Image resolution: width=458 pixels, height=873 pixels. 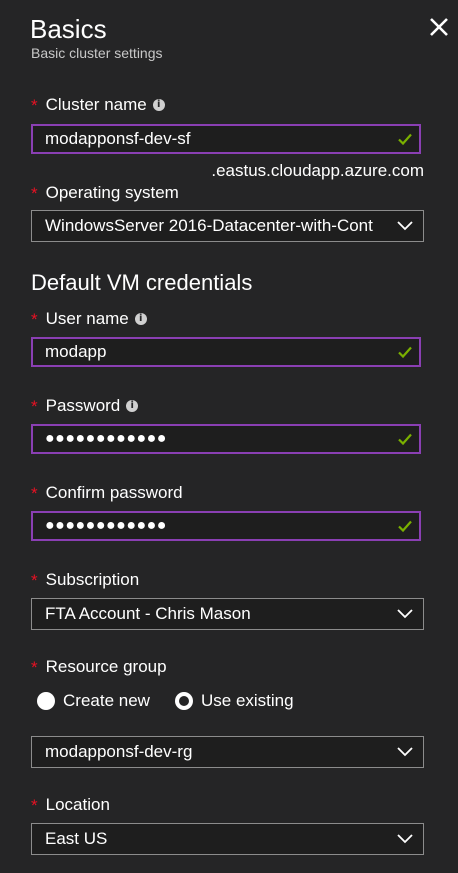 I want to click on location-label-text: Location, so click(x=77, y=804).